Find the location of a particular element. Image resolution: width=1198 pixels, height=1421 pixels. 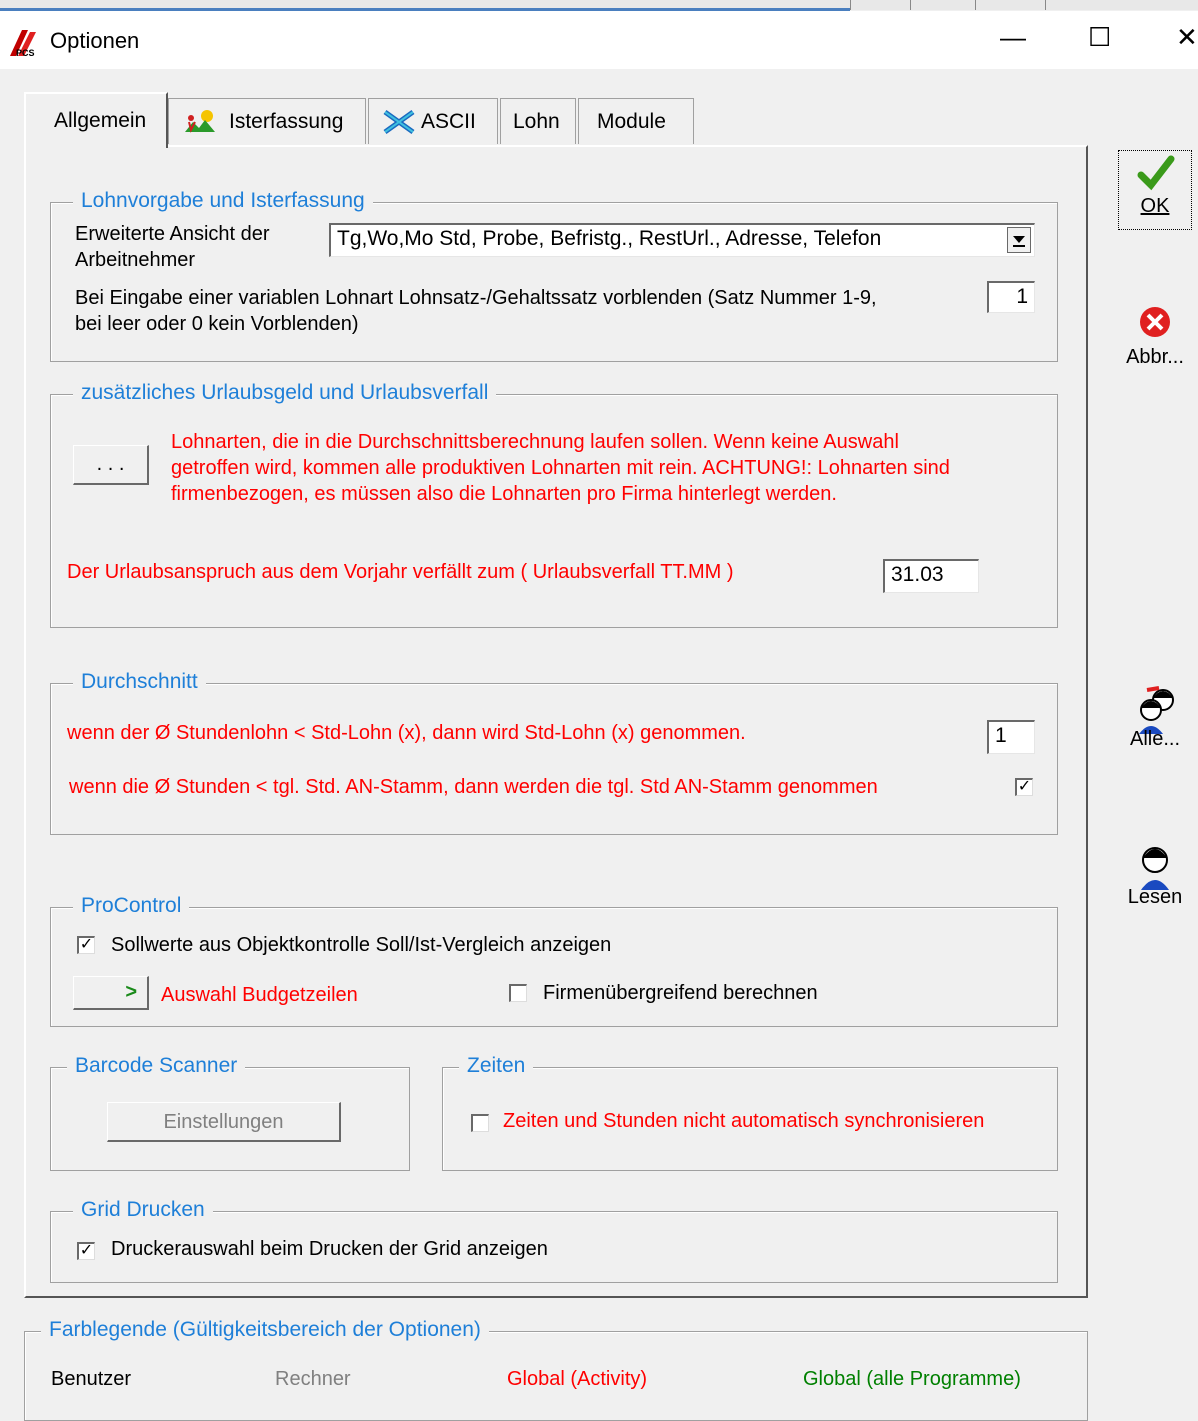

maximize-button: ☐ is located at coordinates (1099, 37).